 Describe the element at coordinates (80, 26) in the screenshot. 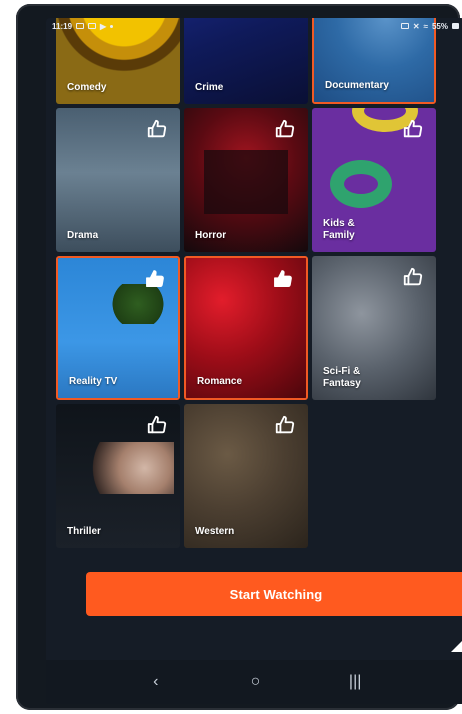

I see `gallery-icon` at that location.